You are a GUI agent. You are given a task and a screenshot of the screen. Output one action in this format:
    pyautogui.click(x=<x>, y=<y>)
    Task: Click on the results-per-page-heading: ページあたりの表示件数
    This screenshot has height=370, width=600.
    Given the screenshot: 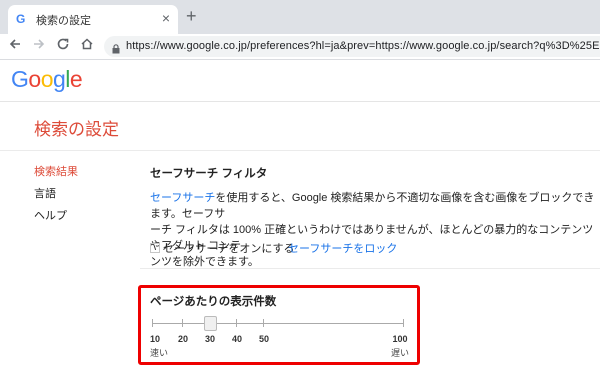 What is the action you would take?
    pyautogui.click(x=213, y=302)
    